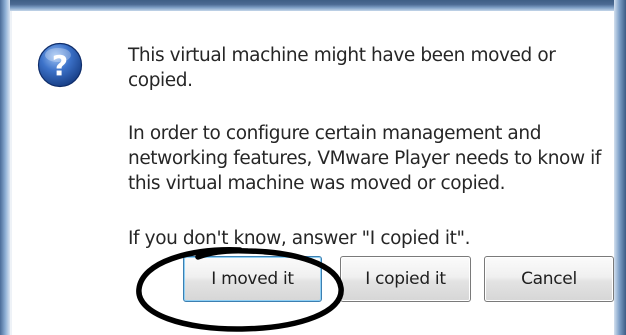 This screenshot has height=335, width=626. I want to click on i-copied-it-button: I copied it, so click(405, 279).